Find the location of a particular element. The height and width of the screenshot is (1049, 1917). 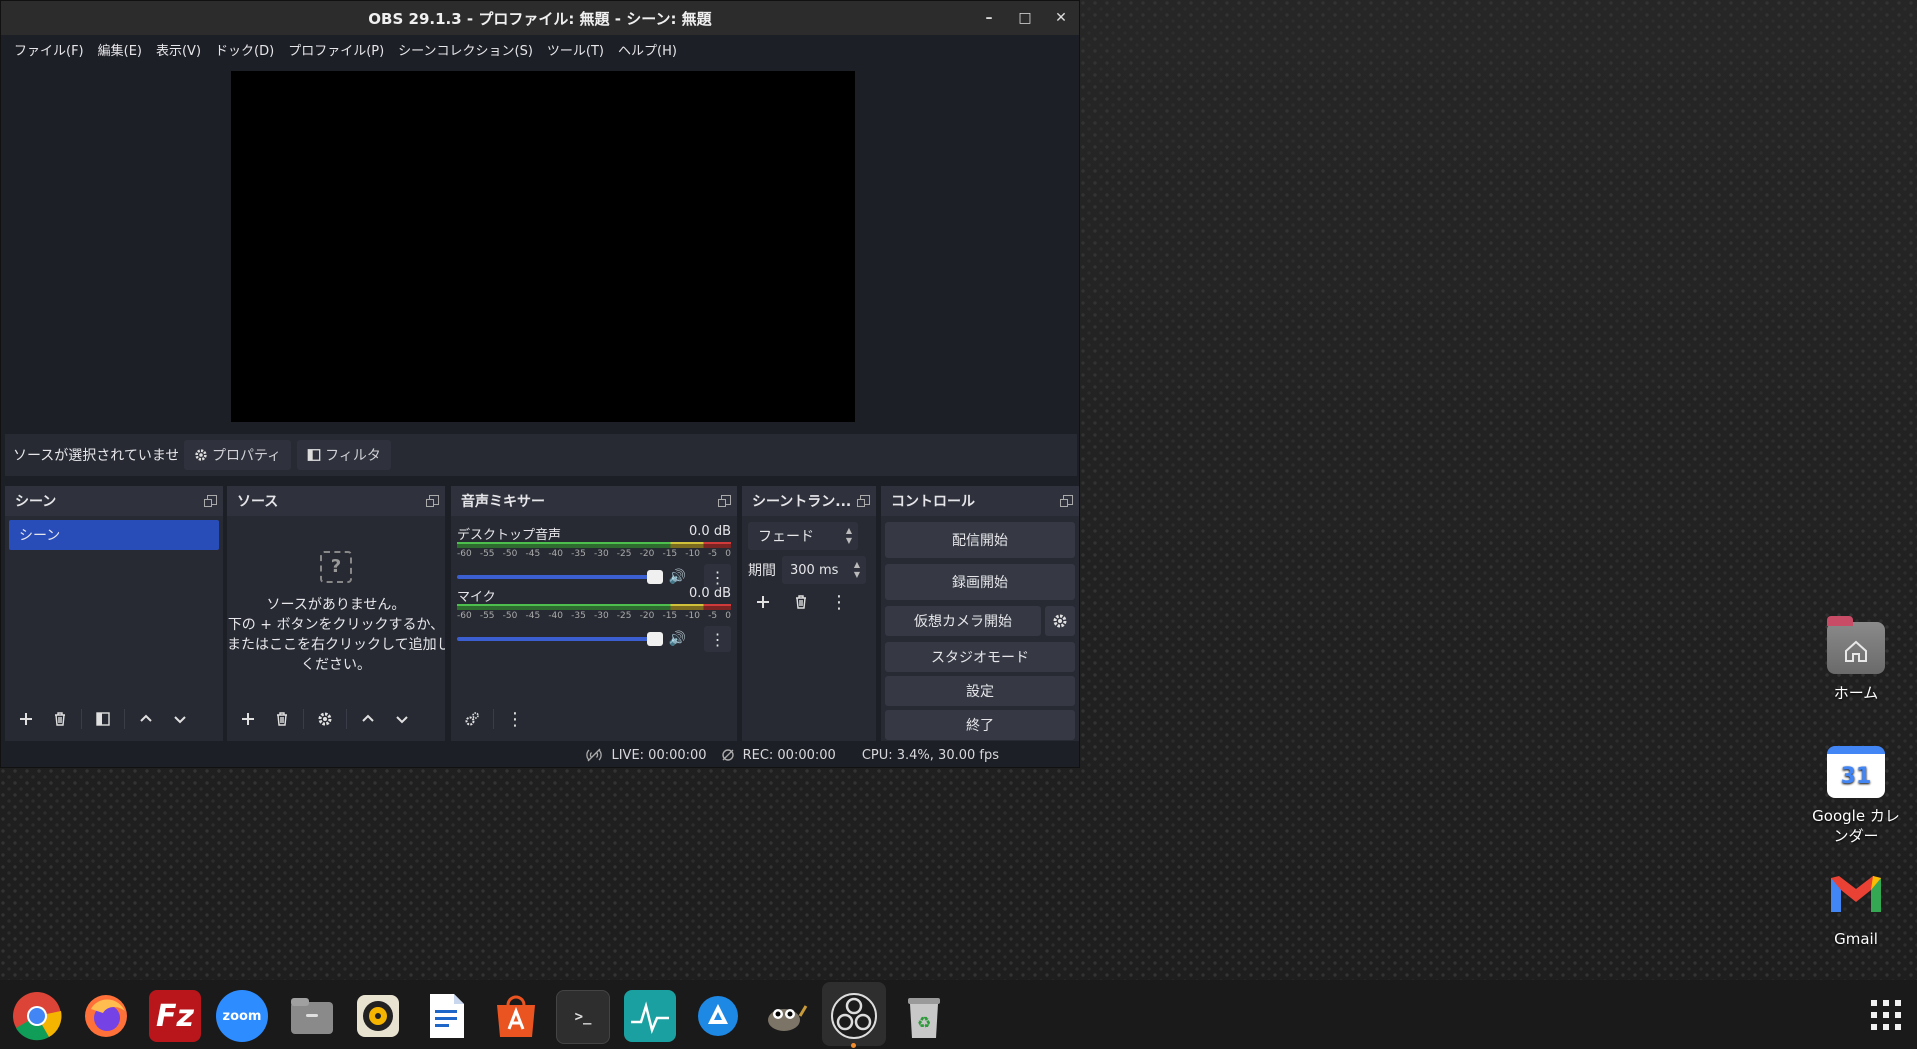

close-icon: ✕ is located at coordinates (1061, 18).